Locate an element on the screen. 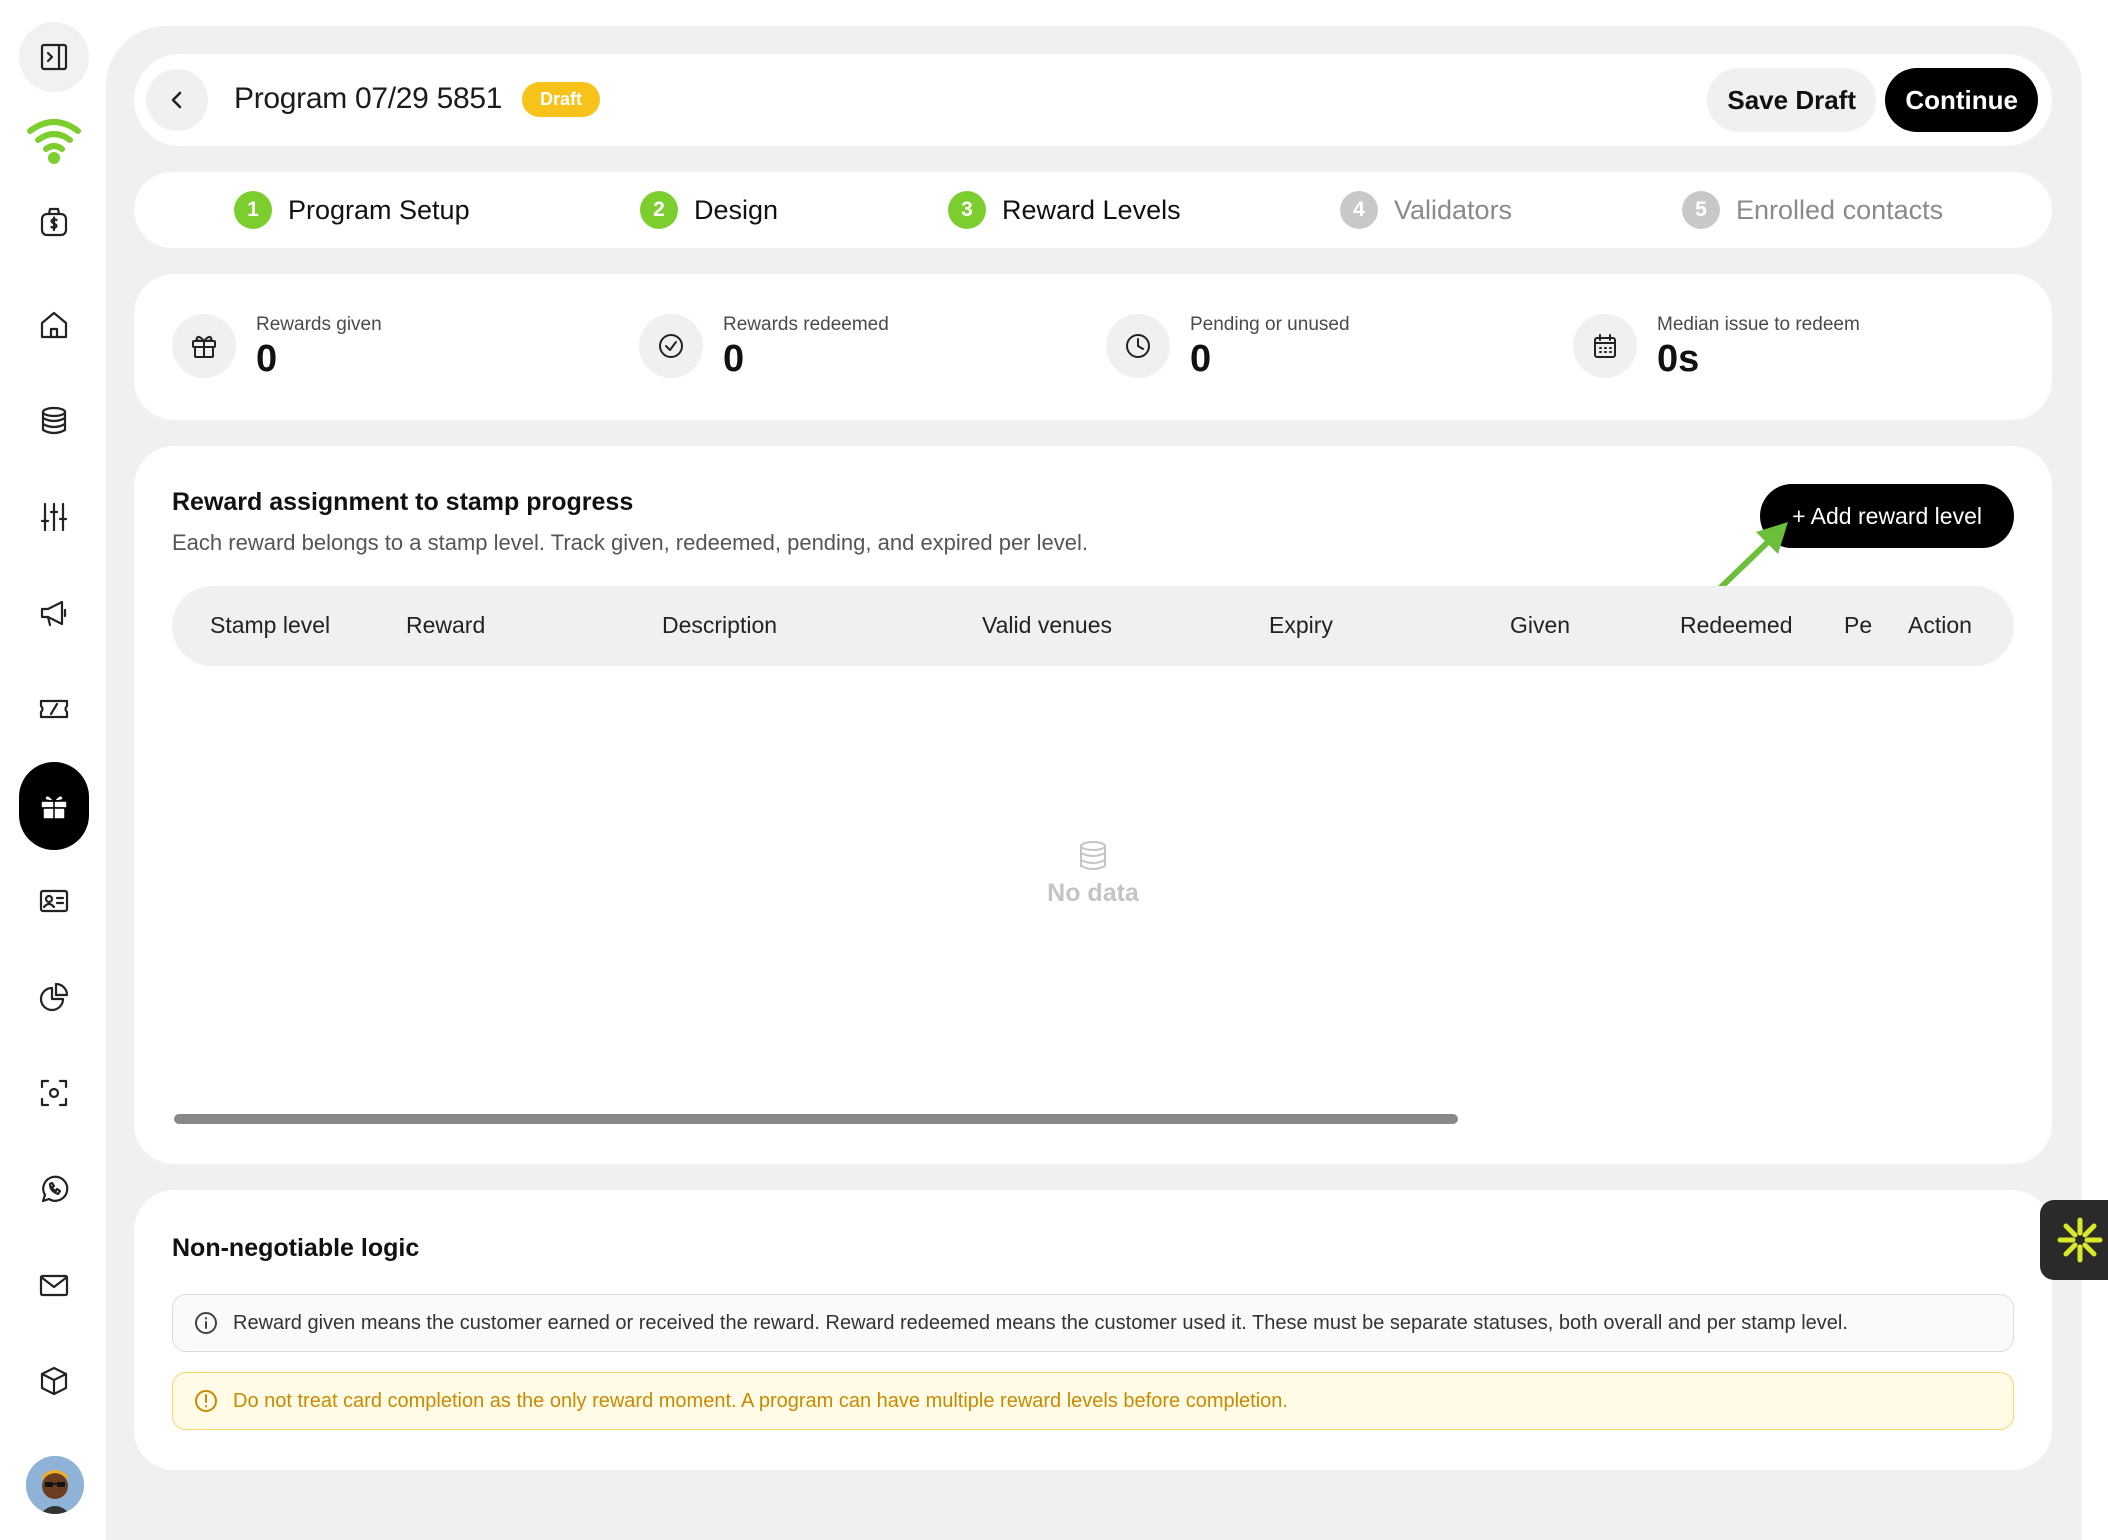 This screenshot has height=1540, width=2108. calendar-icon is located at coordinates (1605, 346).